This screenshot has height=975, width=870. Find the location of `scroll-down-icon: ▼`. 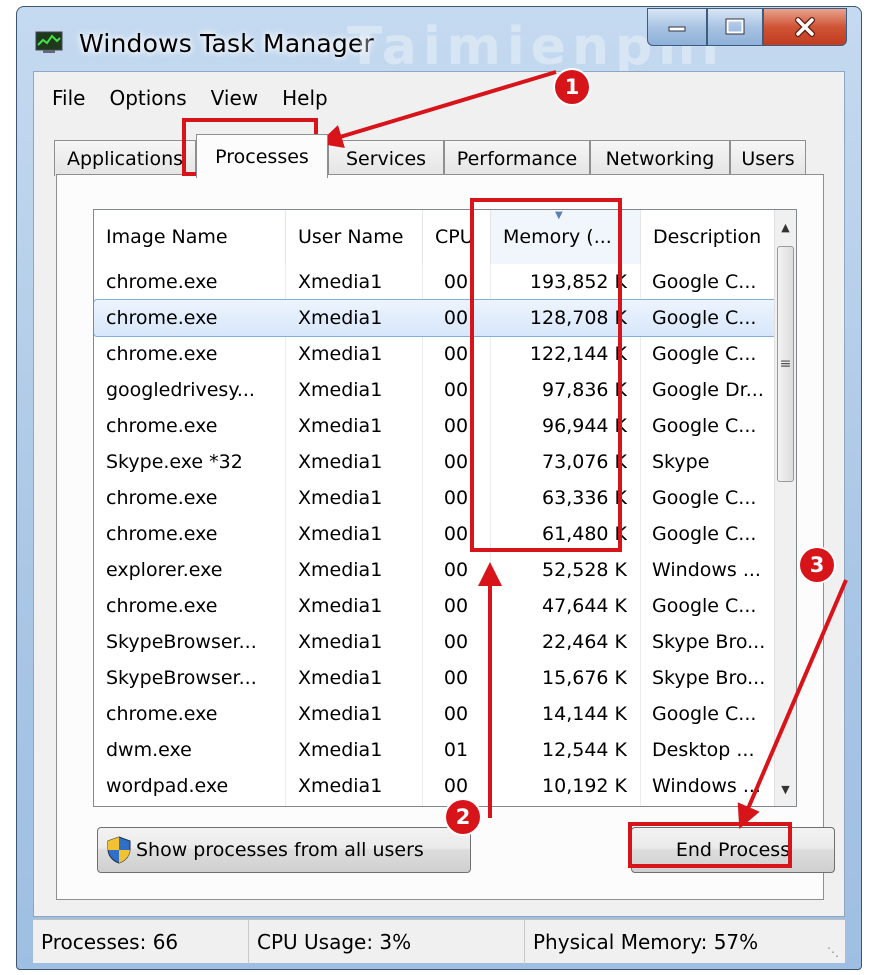

scroll-down-icon: ▼ is located at coordinates (785, 789).